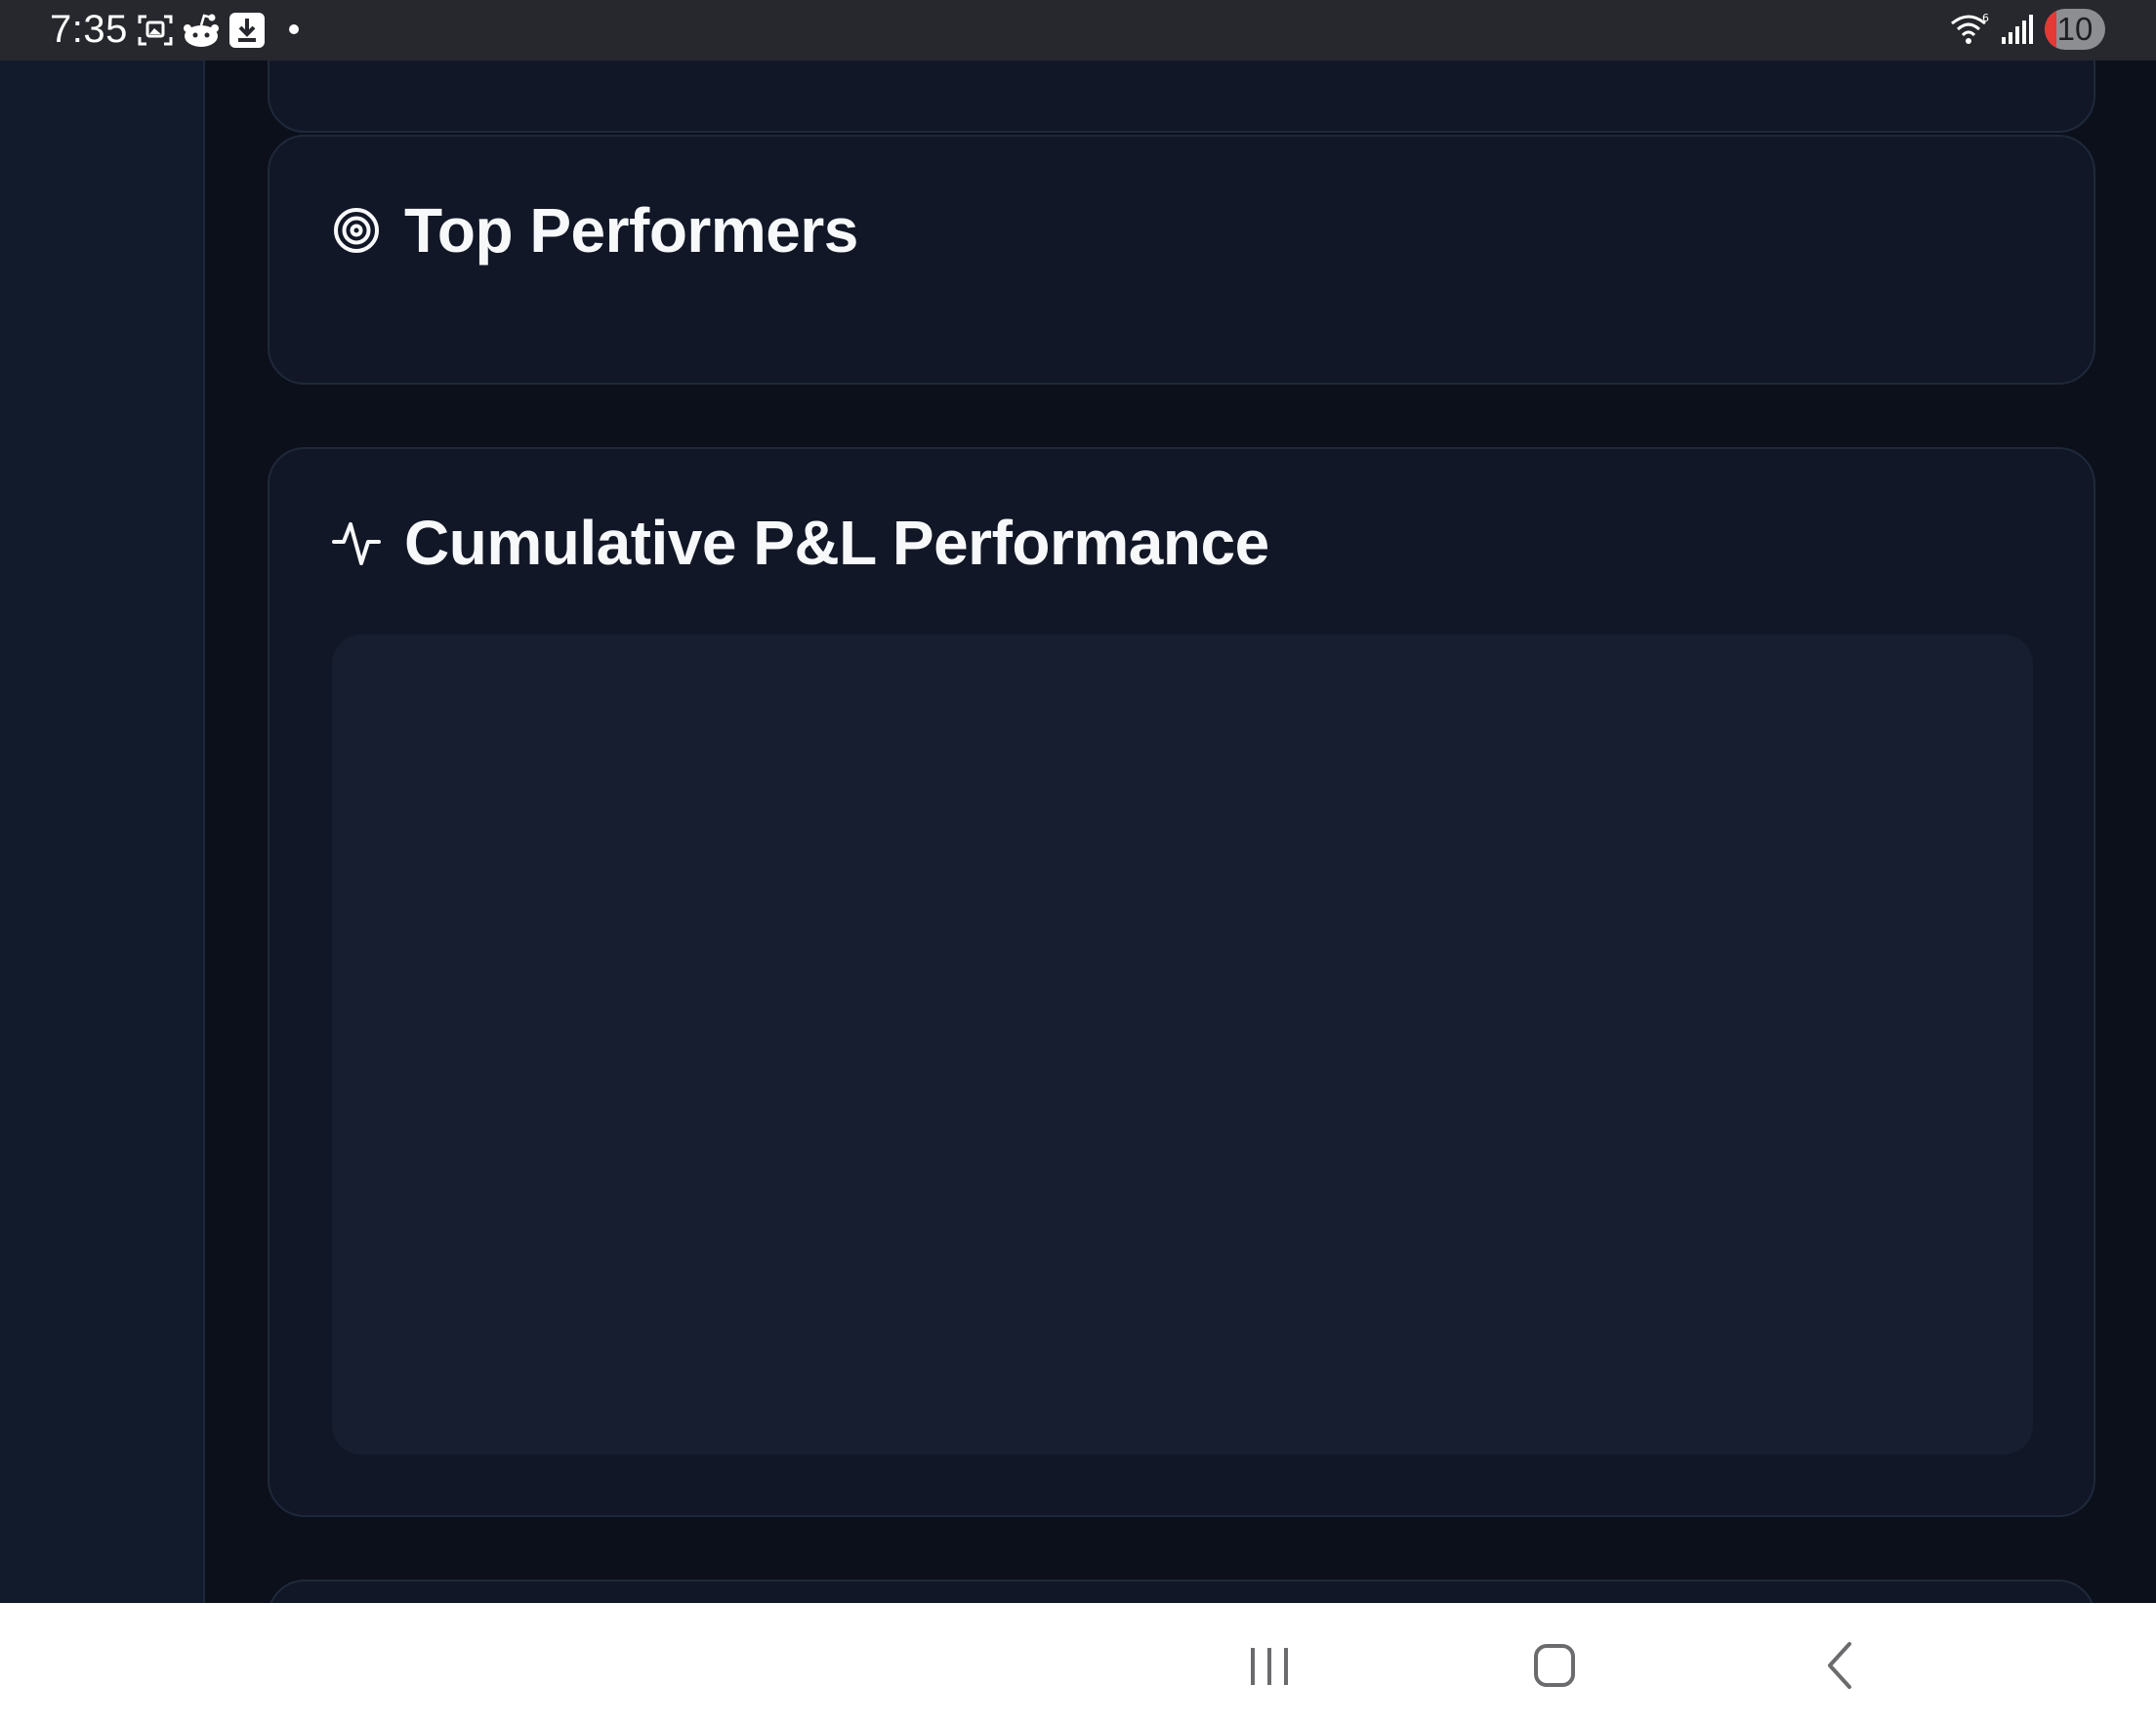  Describe the element at coordinates (1269, 1665) in the screenshot. I see `recents-icon` at that location.